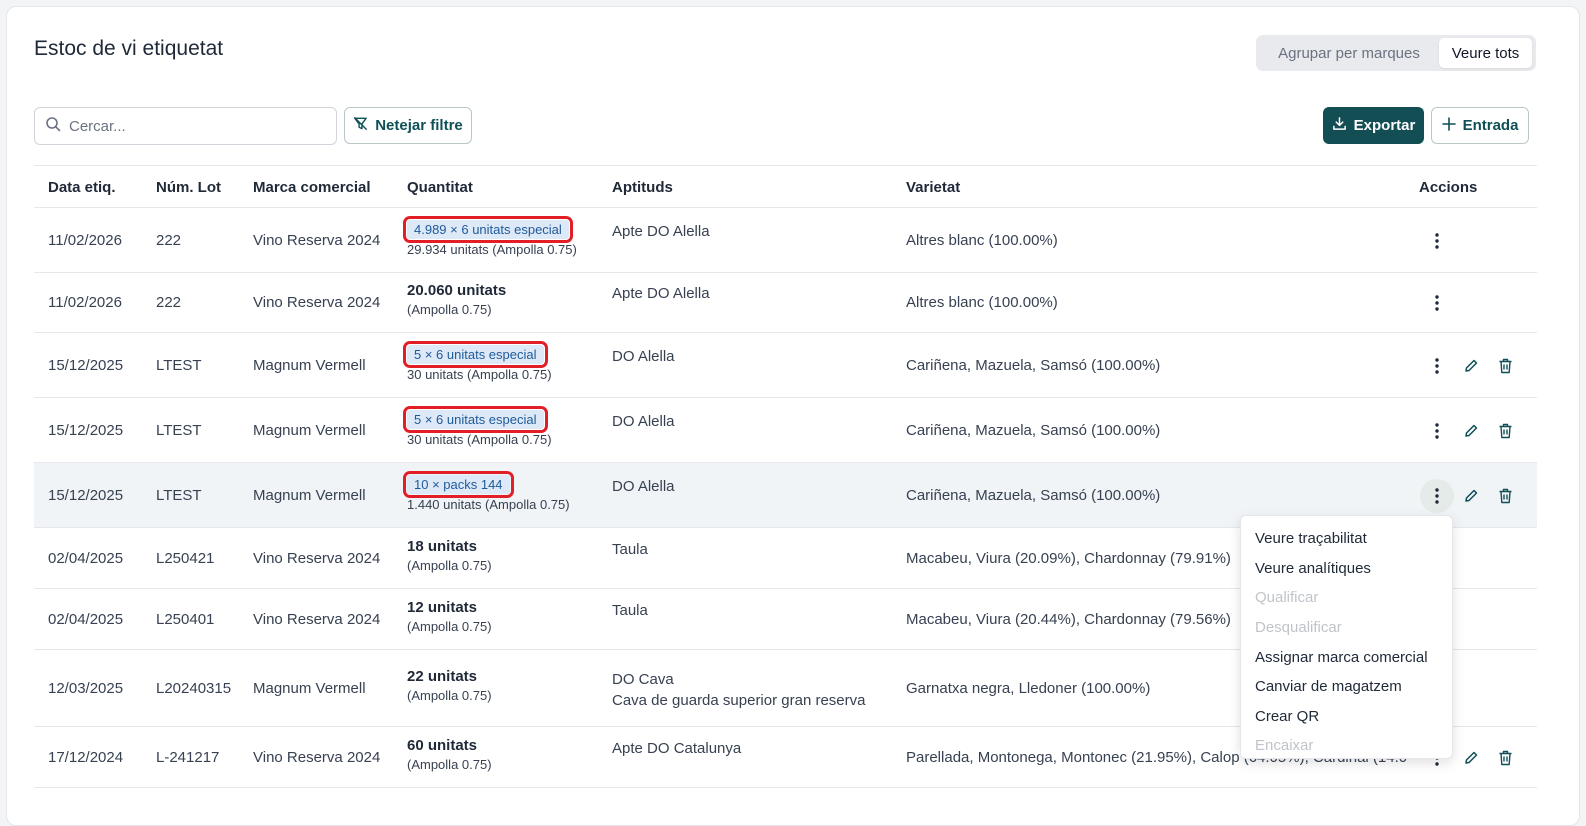 The image size is (1586, 826). Describe the element at coordinates (449, 685) in the screenshot. I see `quantity-cell: 22 unitats (Ampolla 0.75)` at that location.